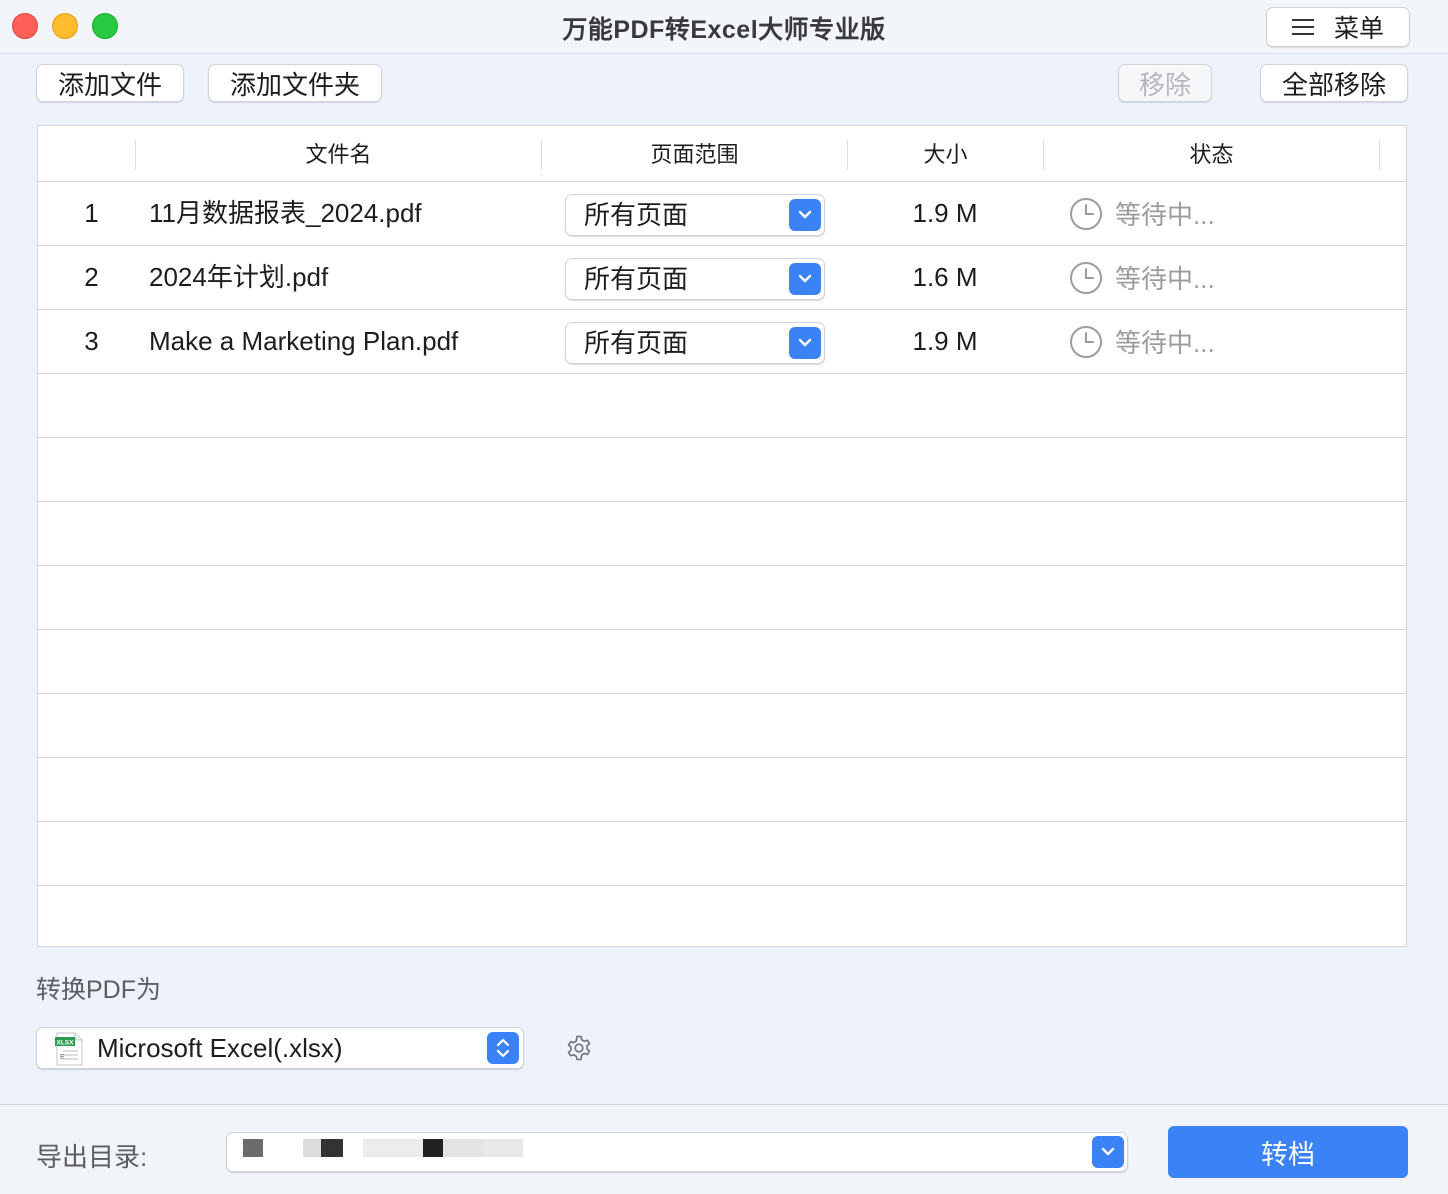 Image resolution: width=1448 pixels, height=1194 pixels. Describe the element at coordinates (579, 1048) in the screenshot. I see `gear-icon` at that location.